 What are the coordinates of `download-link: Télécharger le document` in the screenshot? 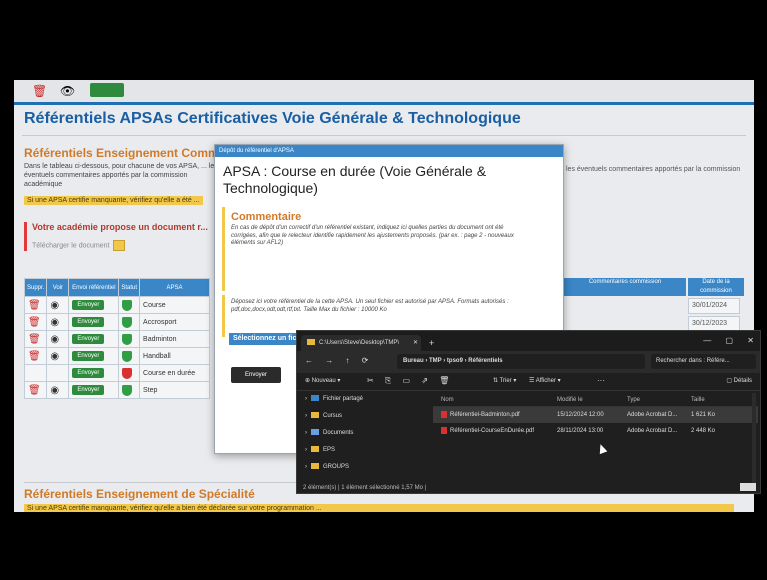 It's located at (128, 245).